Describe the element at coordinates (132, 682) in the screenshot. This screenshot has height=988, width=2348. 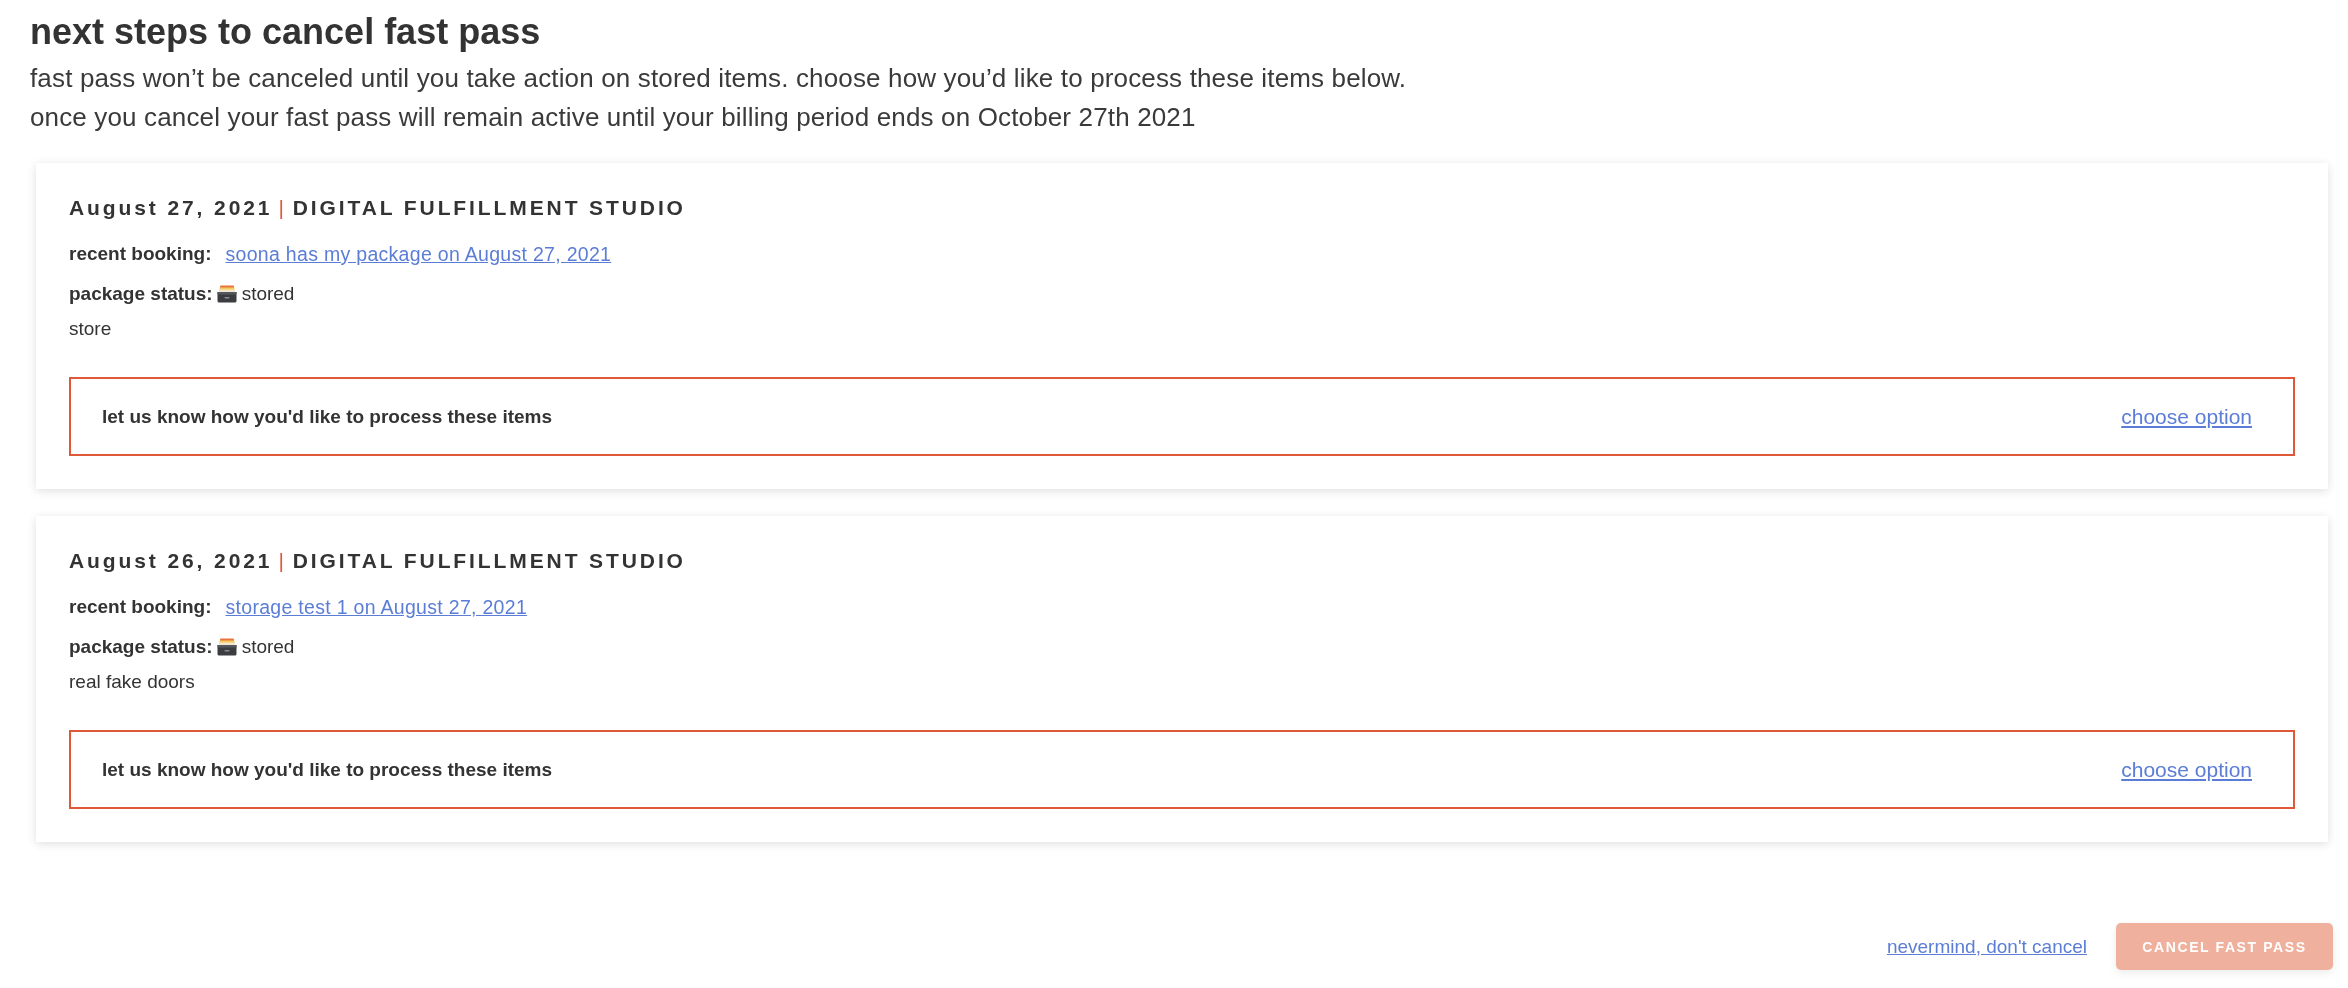
I see `item-note: real fake doors` at that location.